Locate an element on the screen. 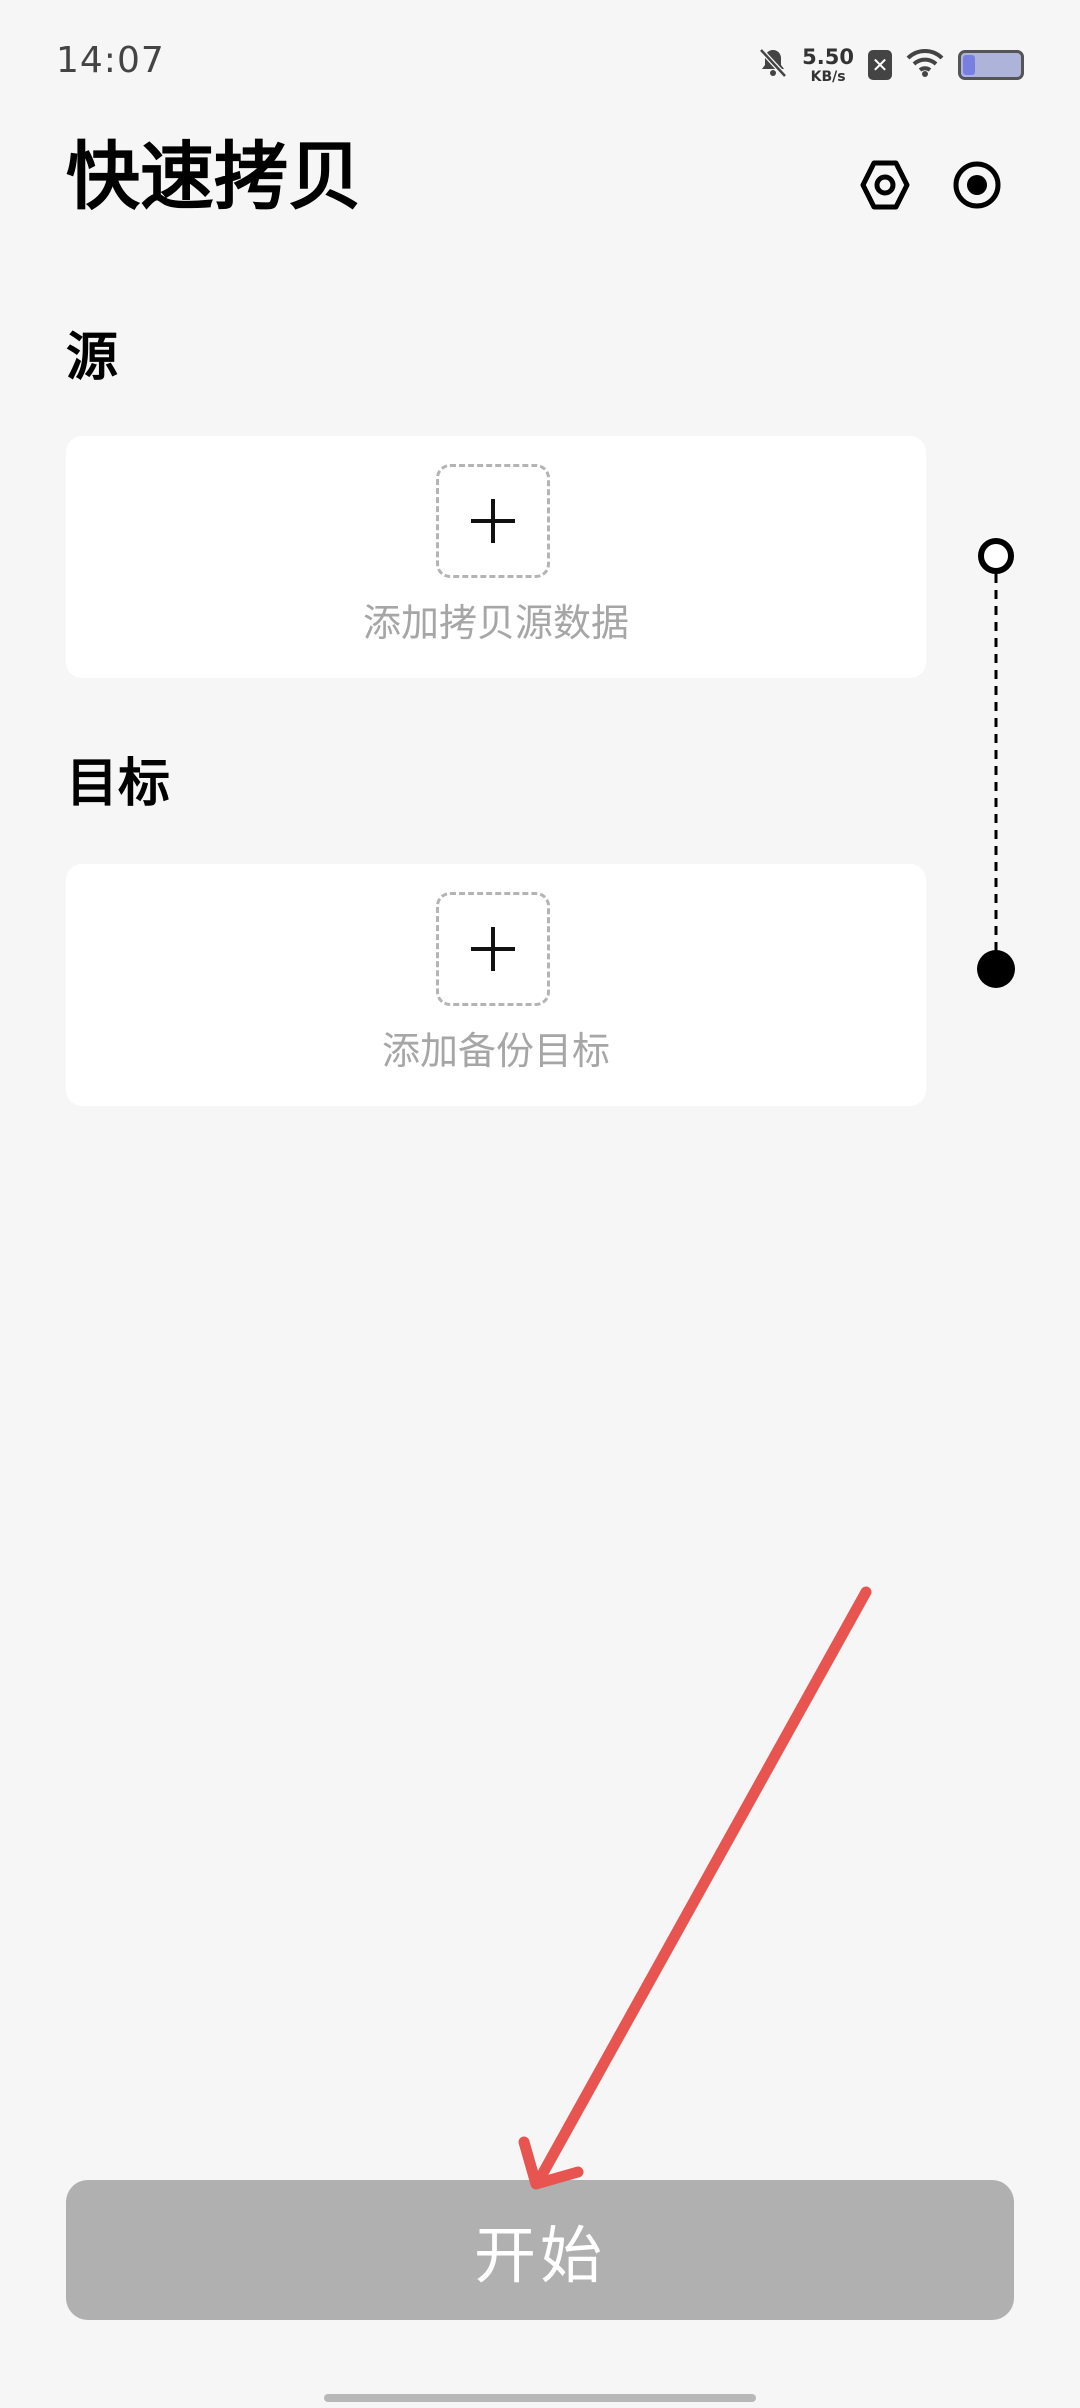  net-speed: 5.50 KB/s is located at coordinates (828, 64).